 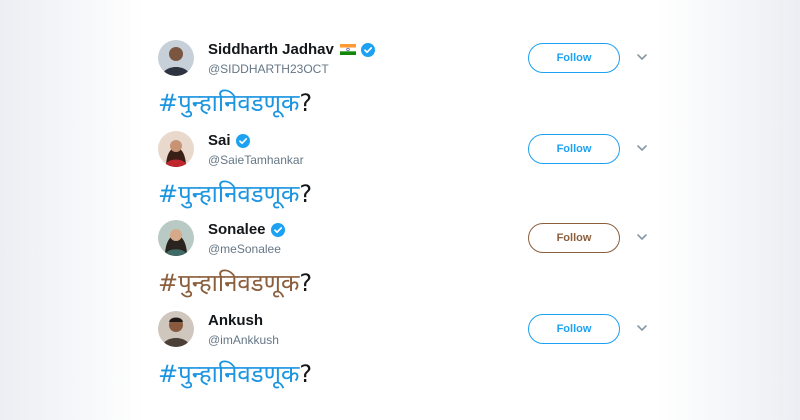 I want to click on display-name: Sai, so click(x=219, y=140).